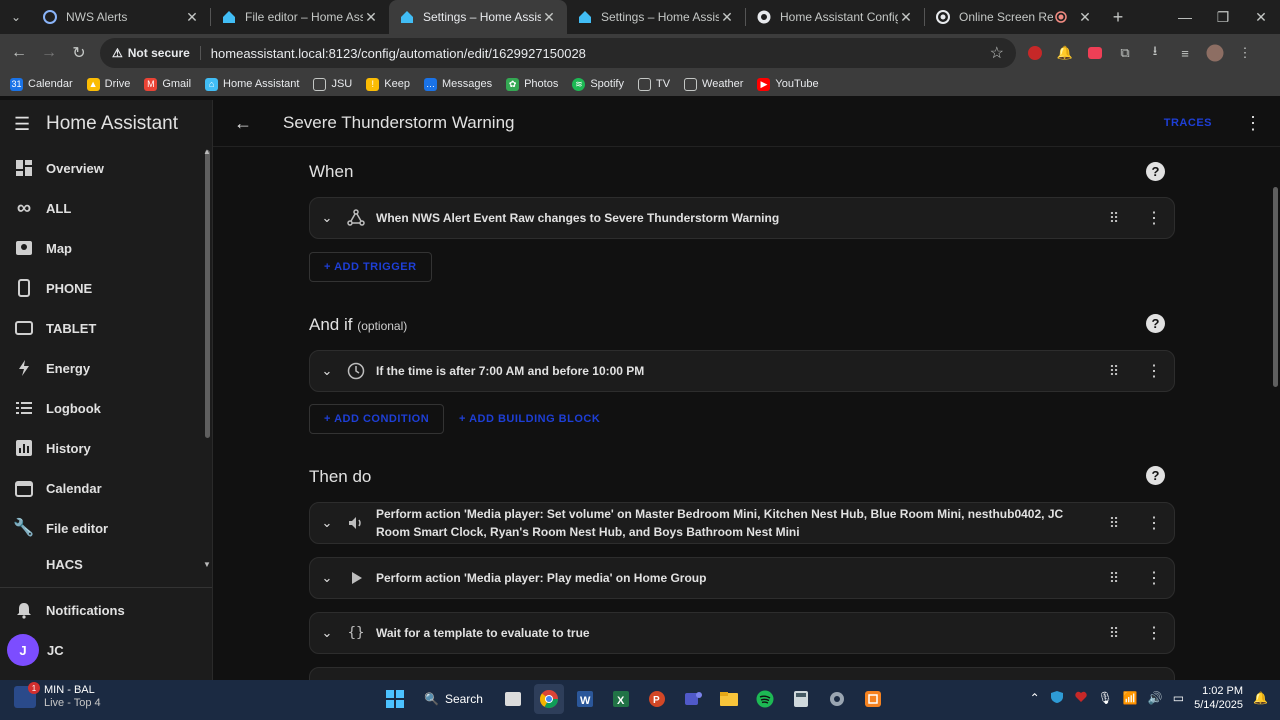 This screenshot has height=720, width=1280. What do you see at coordinates (742, 673) in the screenshot?
I see `action-card-partial` at bounding box center [742, 673].